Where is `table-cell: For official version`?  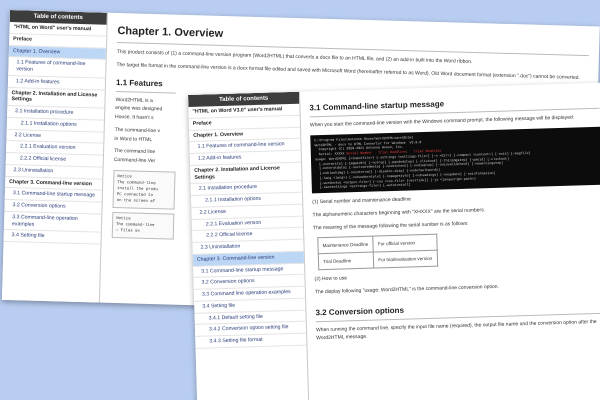 table-cell: For official version is located at coordinates (405, 243).